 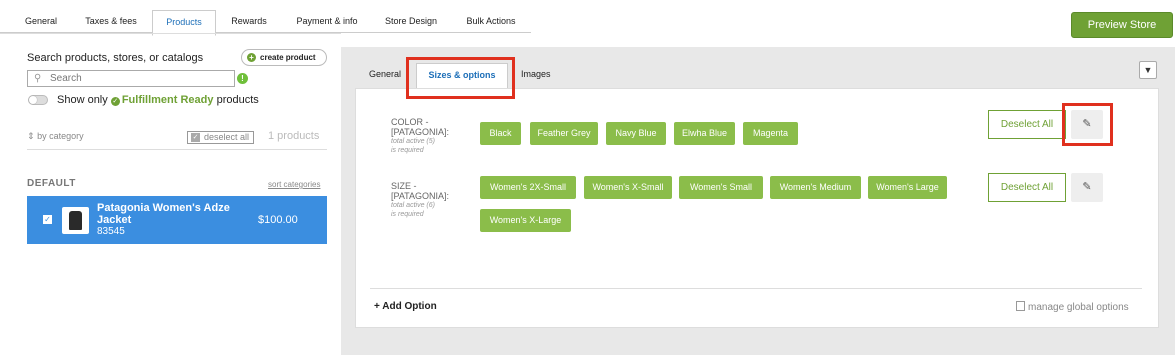 I want to click on deselect-all-color-button: Deselect All, so click(x=1027, y=124).